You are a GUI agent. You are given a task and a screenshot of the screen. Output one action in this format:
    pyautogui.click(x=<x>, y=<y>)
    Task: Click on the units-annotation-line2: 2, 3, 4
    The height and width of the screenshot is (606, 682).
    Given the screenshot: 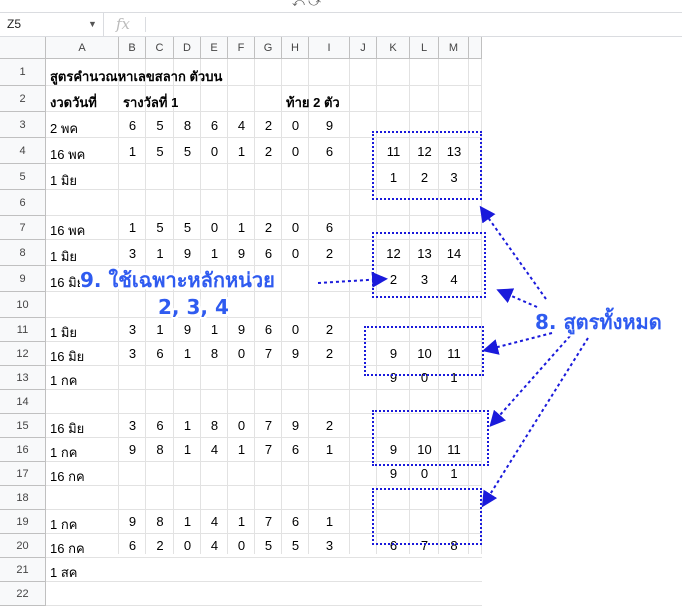 What is the action you would take?
    pyautogui.click(x=193, y=307)
    